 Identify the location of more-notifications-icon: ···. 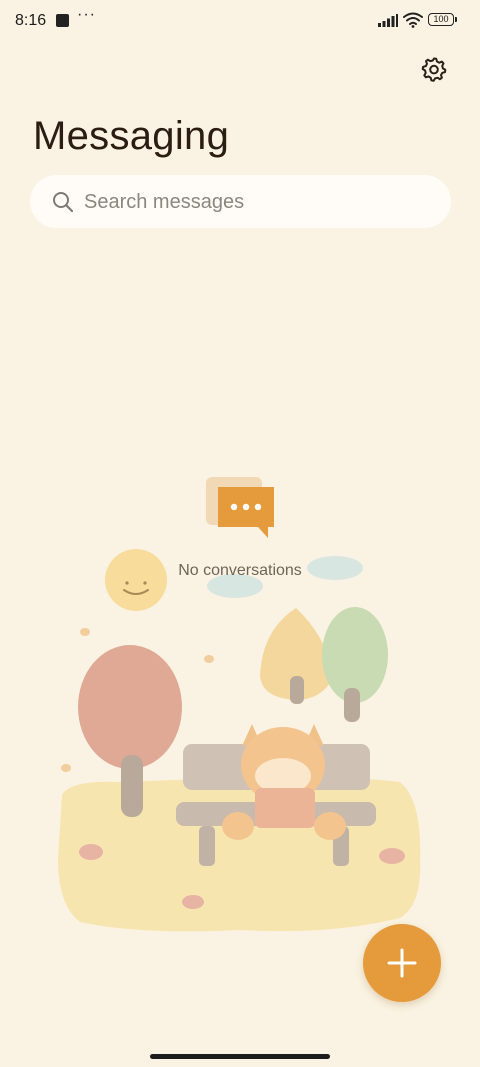
(86, 14).